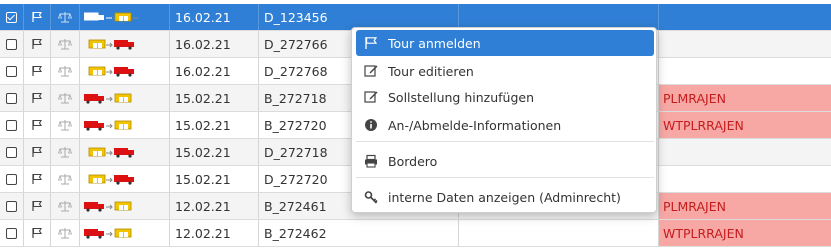 The width and height of the screenshot is (831, 250). Describe the element at coordinates (371, 161) in the screenshot. I see `print-icon` at that location.